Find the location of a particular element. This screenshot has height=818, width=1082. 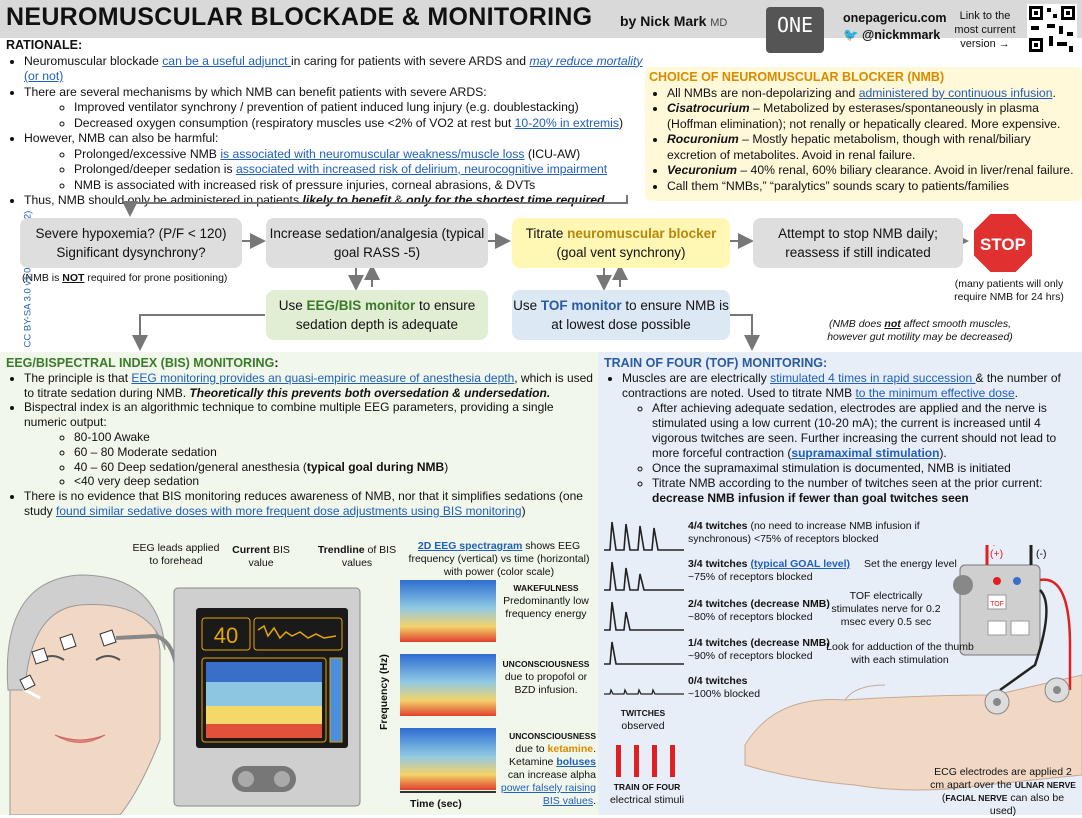

rationale-heading: RATIONALE: is located at coordinates (44, 45).